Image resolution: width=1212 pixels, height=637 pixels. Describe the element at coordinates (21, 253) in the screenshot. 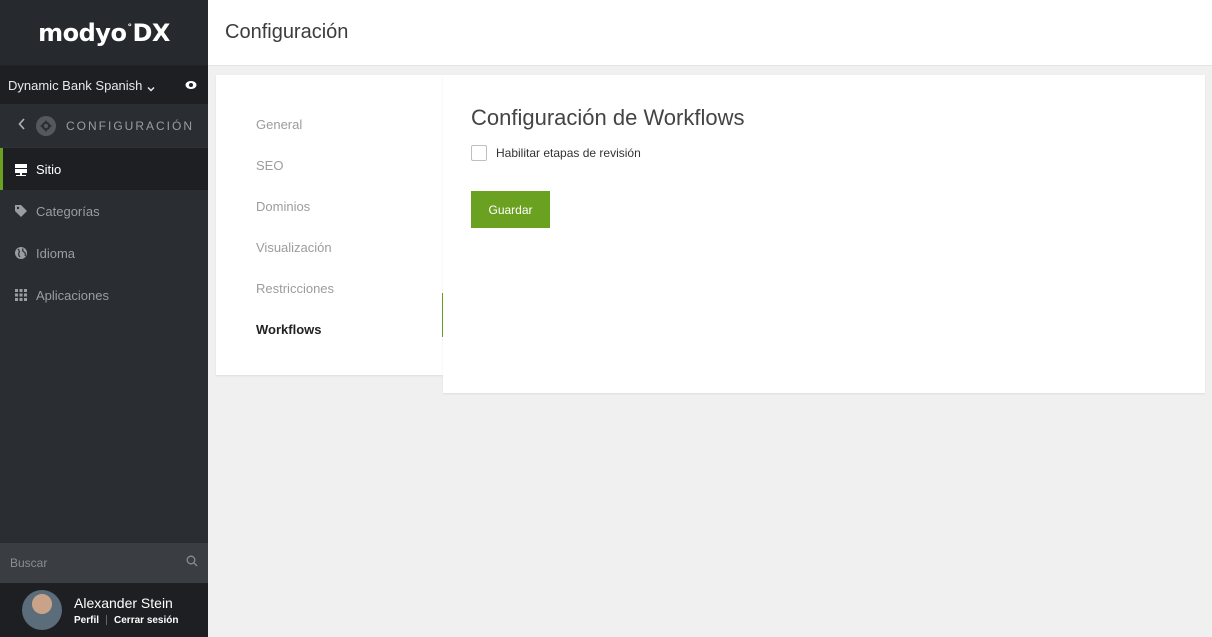

I see `globe-icon` at that location.